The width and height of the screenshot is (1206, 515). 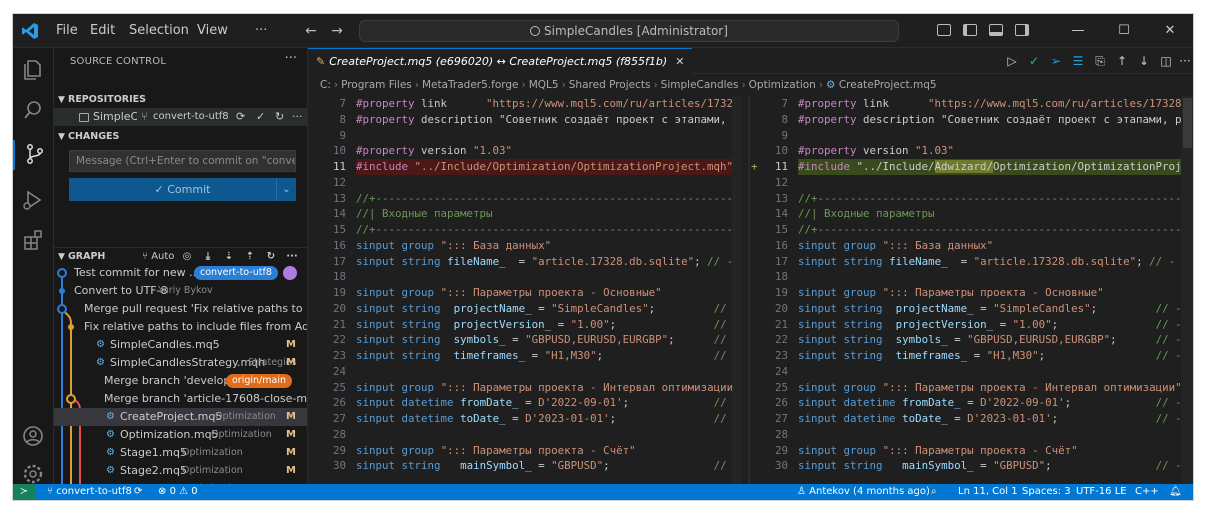 What do you see at coordinates (89, 492) in the screenshot?
I see `status-branch: ⑂ convert-to-utf8` at bounding box center [89, 492].